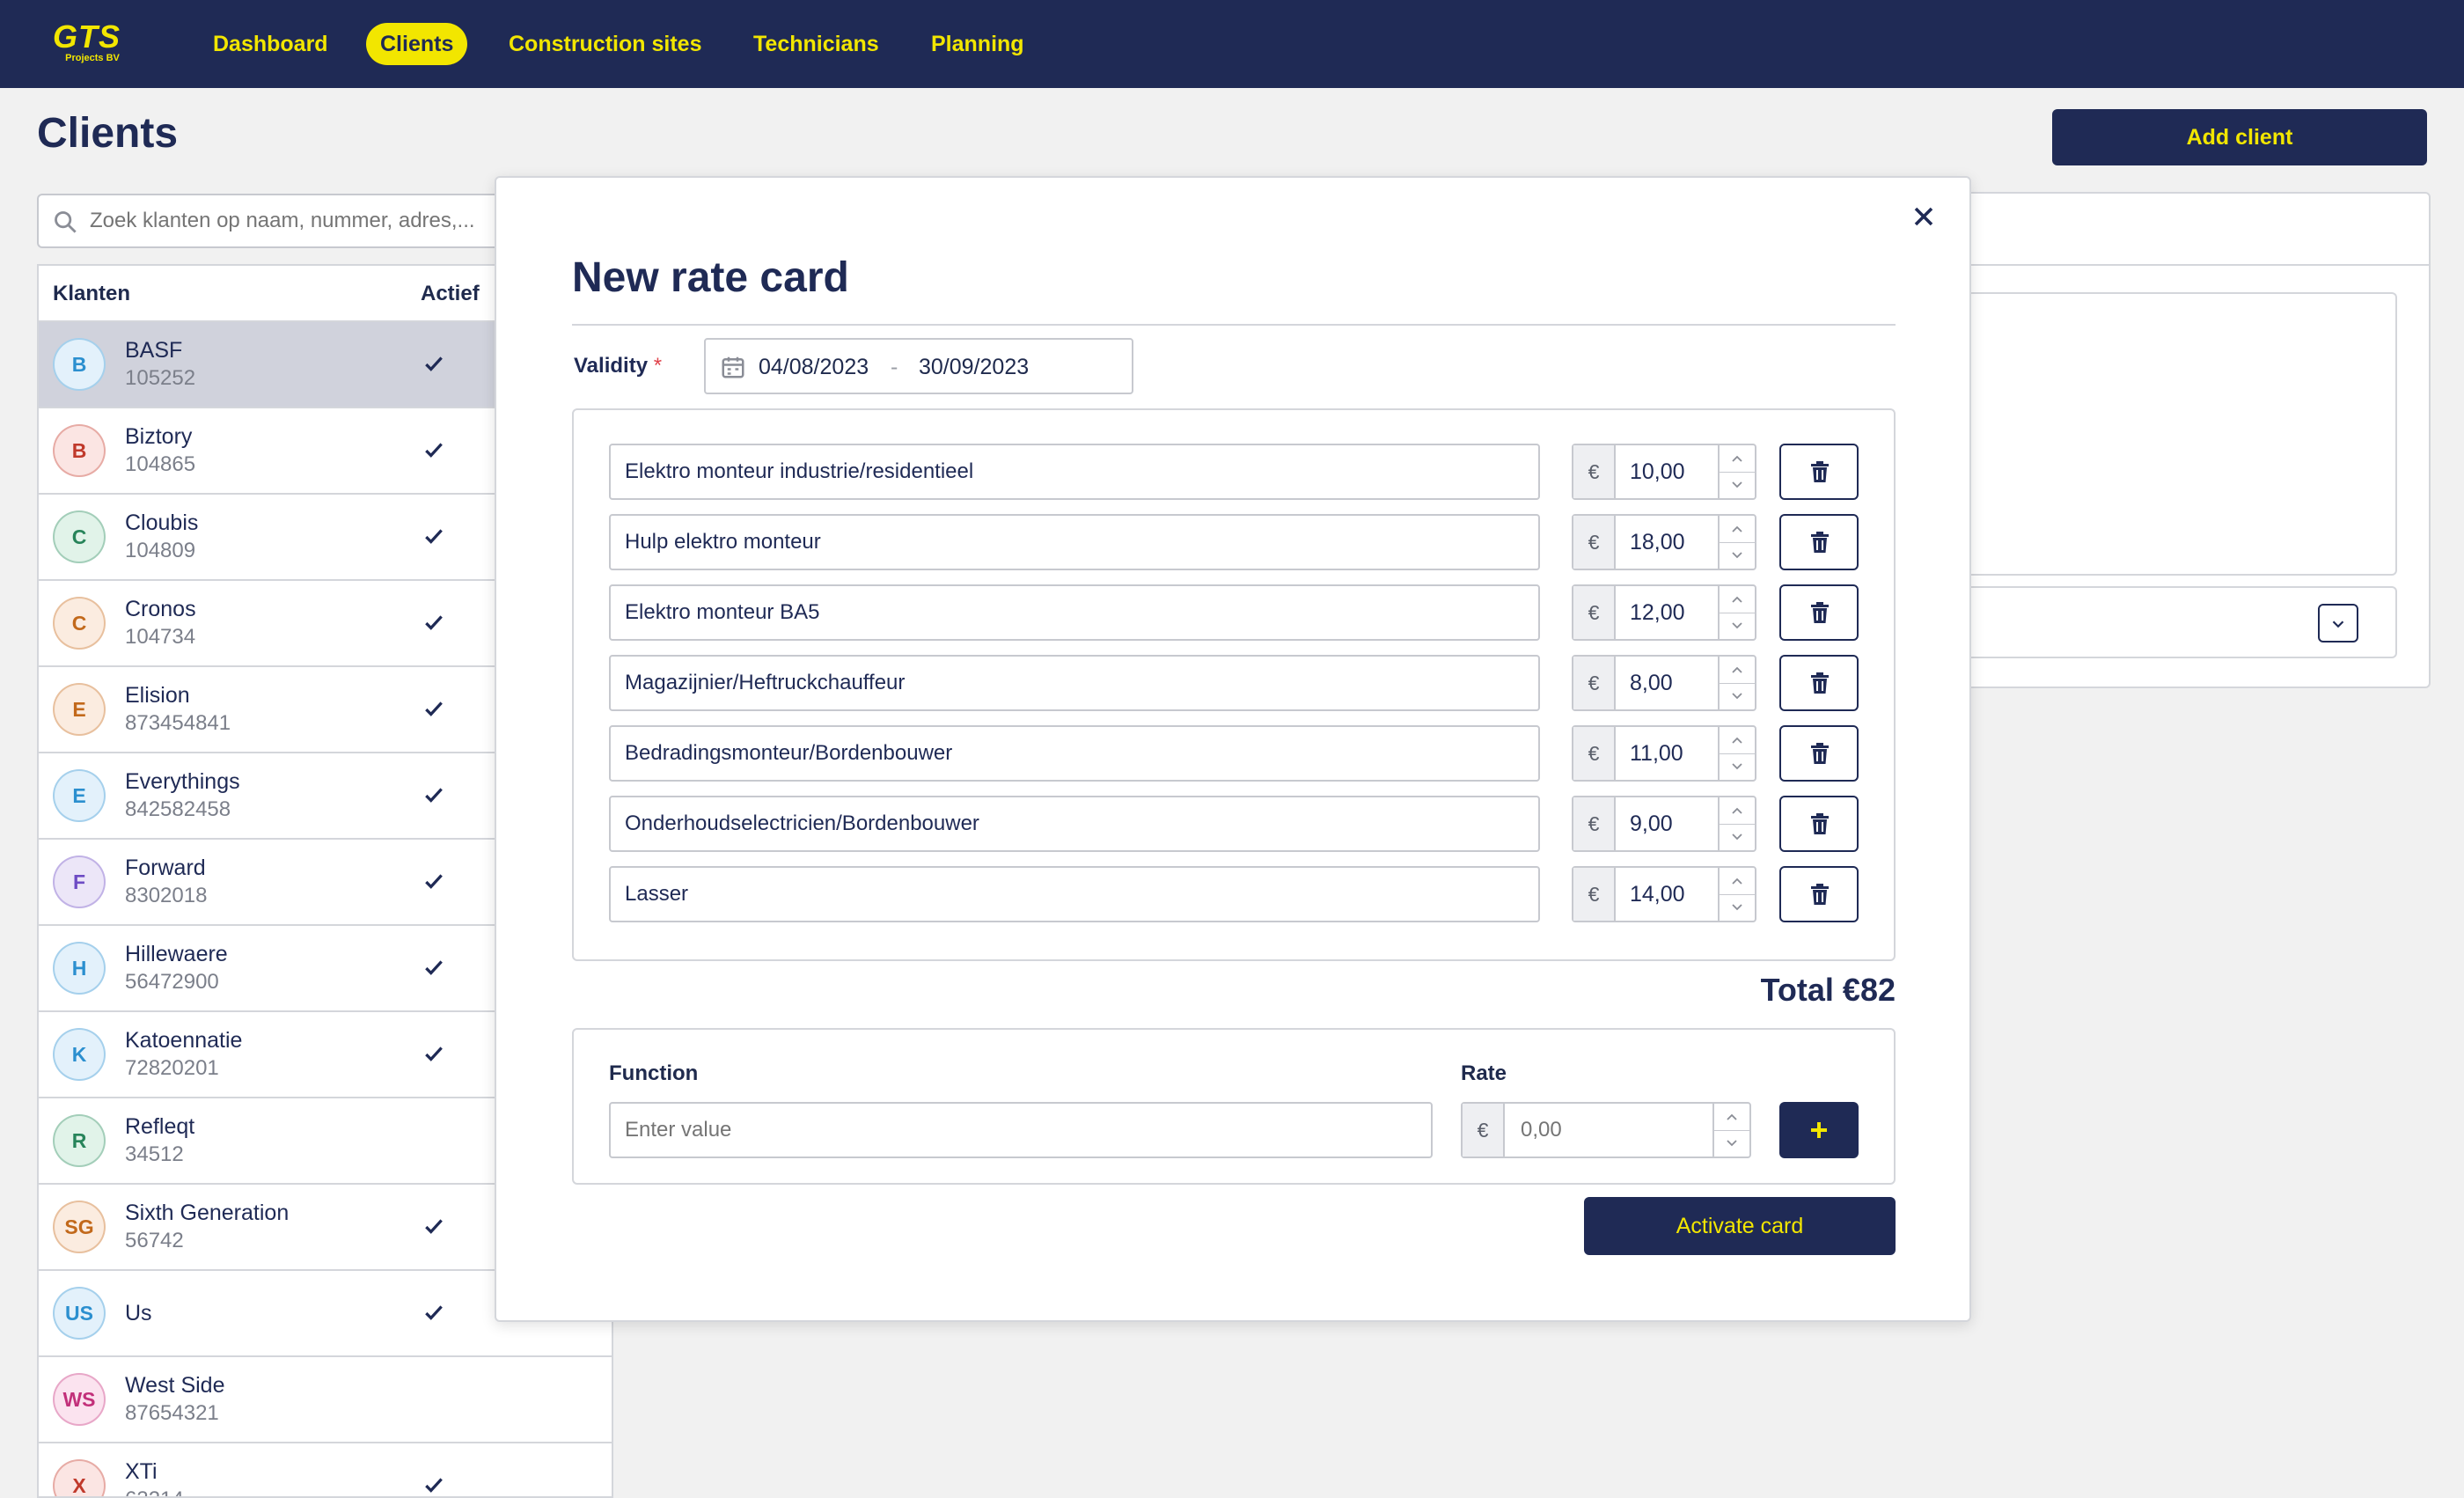  Describe the element at coordinates (79, 968) in the screenshot. I see `avatar: H` at that location.